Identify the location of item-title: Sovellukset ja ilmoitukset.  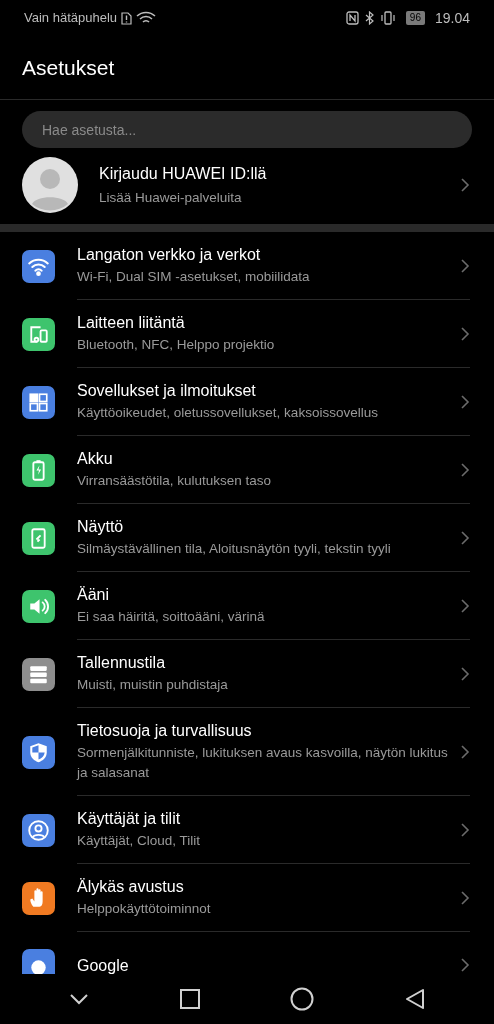
(167, 391).